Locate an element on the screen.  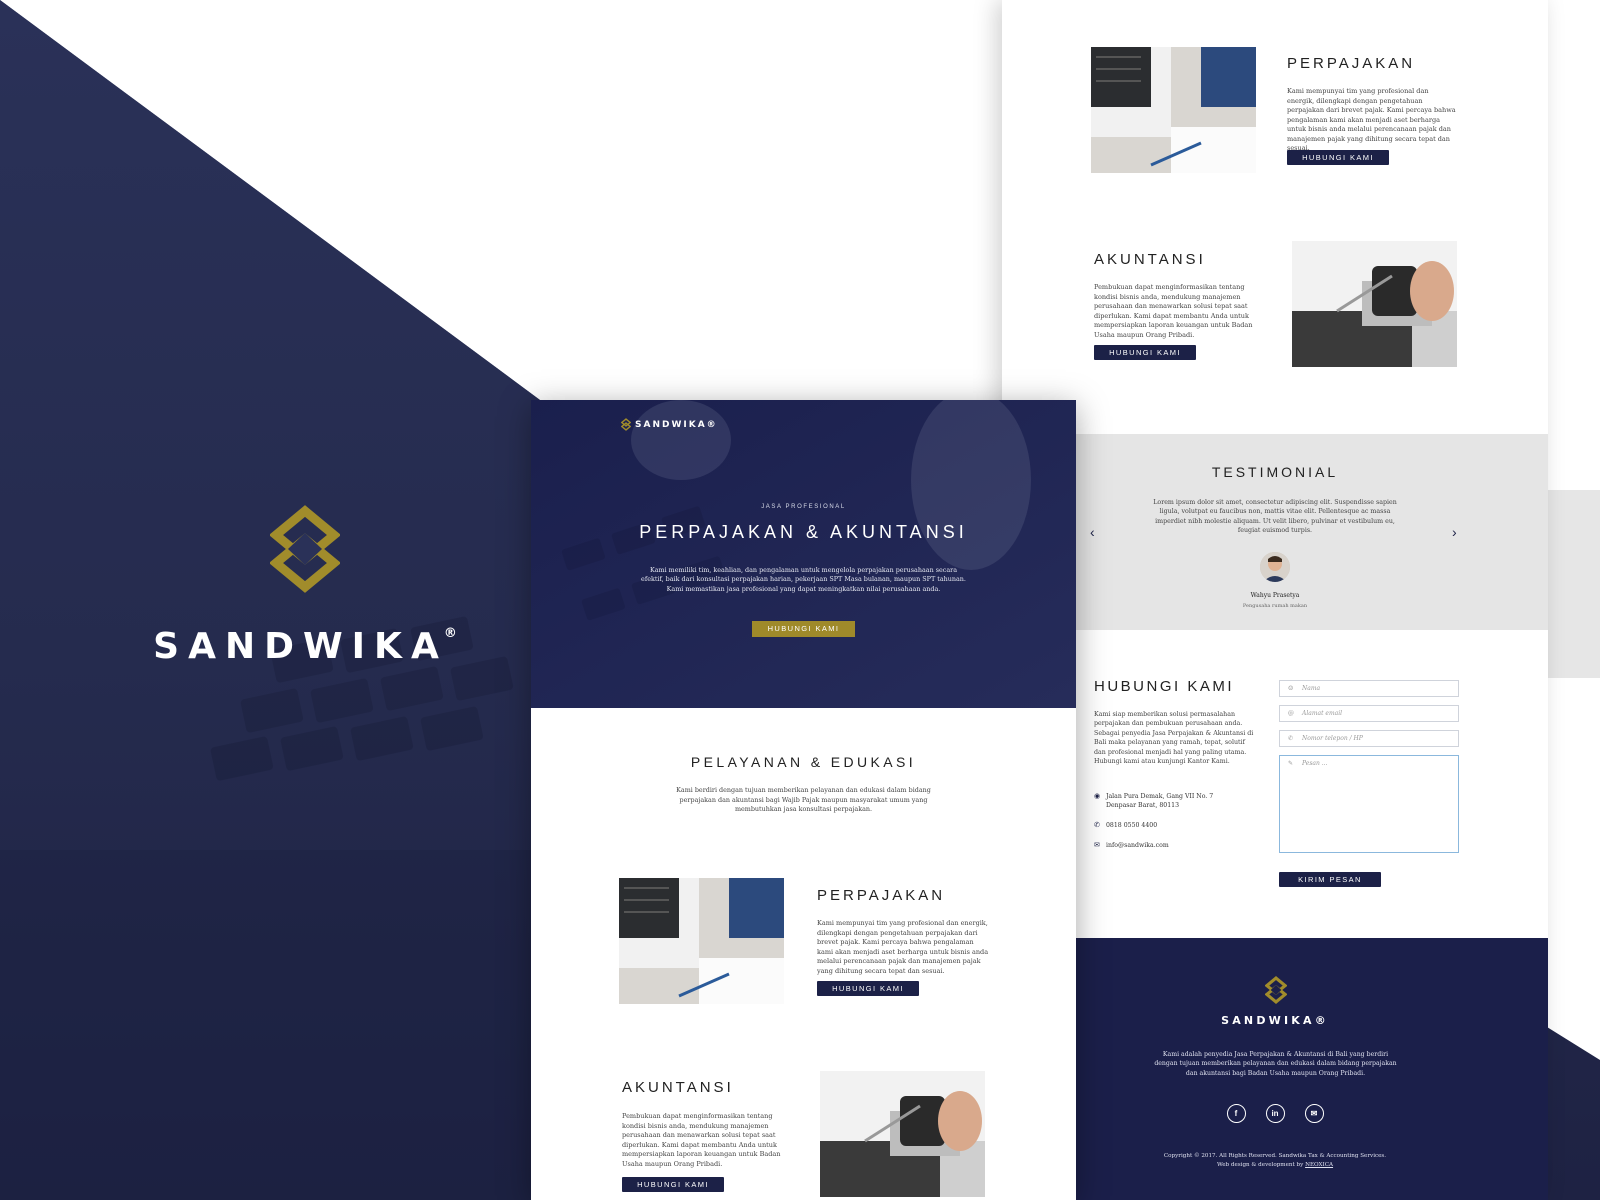
social-links: f in ✉ is located at coordinates (1275, 1113).